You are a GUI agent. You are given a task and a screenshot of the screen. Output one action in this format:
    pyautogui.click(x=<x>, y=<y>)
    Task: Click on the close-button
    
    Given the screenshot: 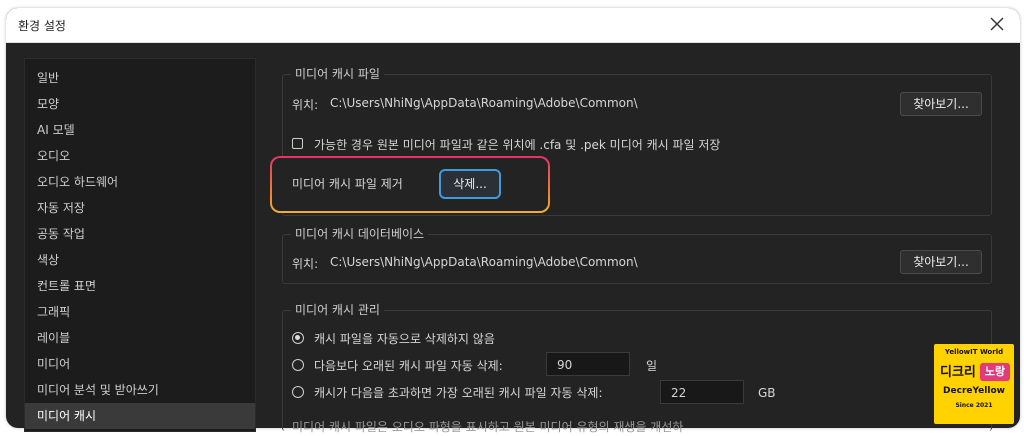 What is the action you would take?
    pyautogui.click(x=997, y=24)
    